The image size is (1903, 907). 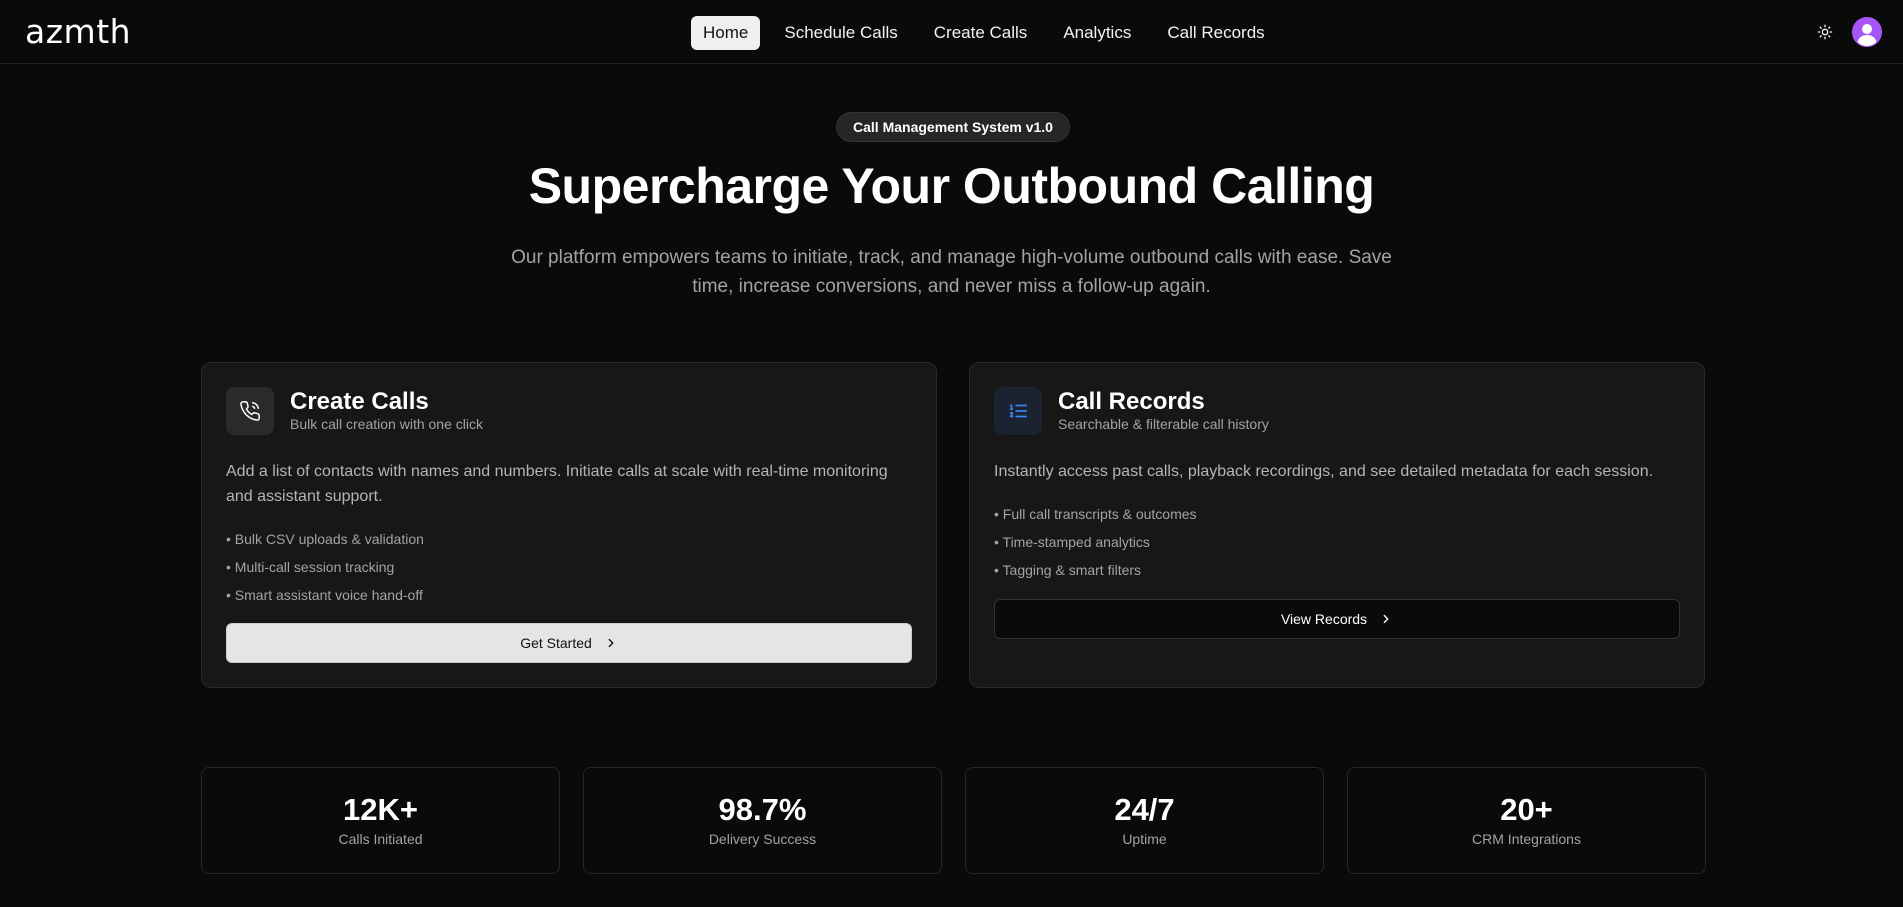 What do you see at coordinates (840, 33) in the screenshot?
I see `nav-item-schedule-calls: Schedule Calls` at bounding box center [840, 33].